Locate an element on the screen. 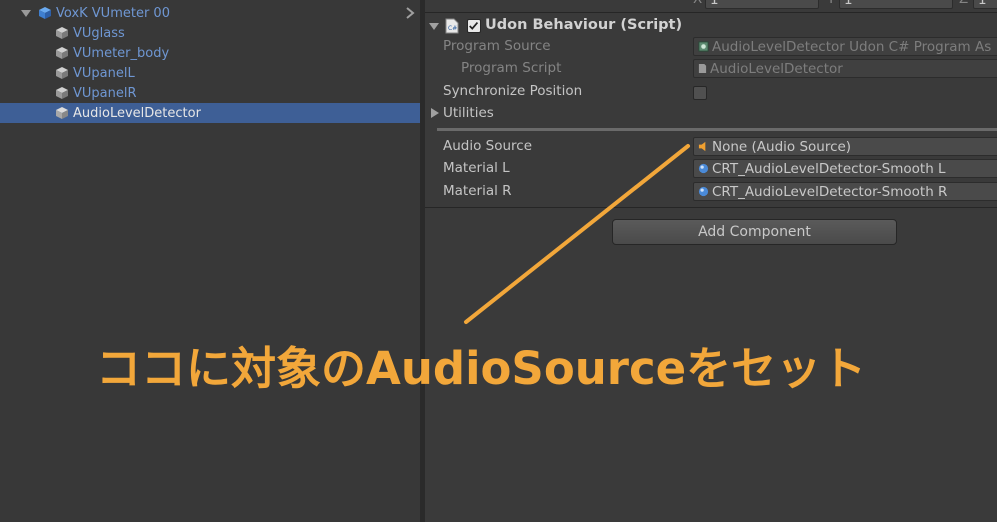 The width and height of the screenshot is (997, 522). utilities-foldout: Utilities is located at coordinates (468, 113).